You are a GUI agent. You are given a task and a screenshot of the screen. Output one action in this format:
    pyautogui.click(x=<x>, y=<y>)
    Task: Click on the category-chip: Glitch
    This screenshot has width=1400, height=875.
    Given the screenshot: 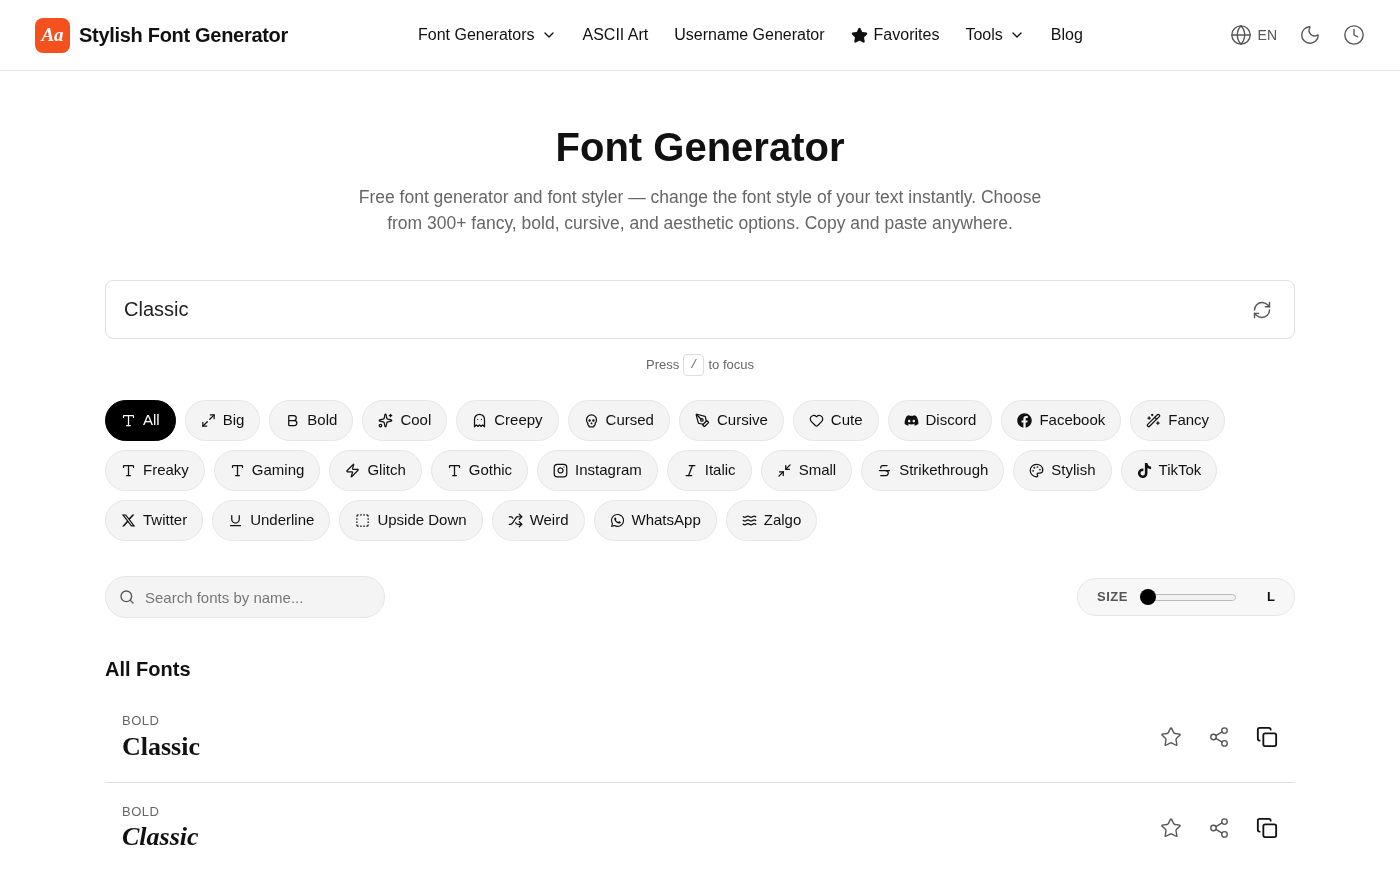 What is the action you would take?
    pyautogui.click(x=375, y=470)
    